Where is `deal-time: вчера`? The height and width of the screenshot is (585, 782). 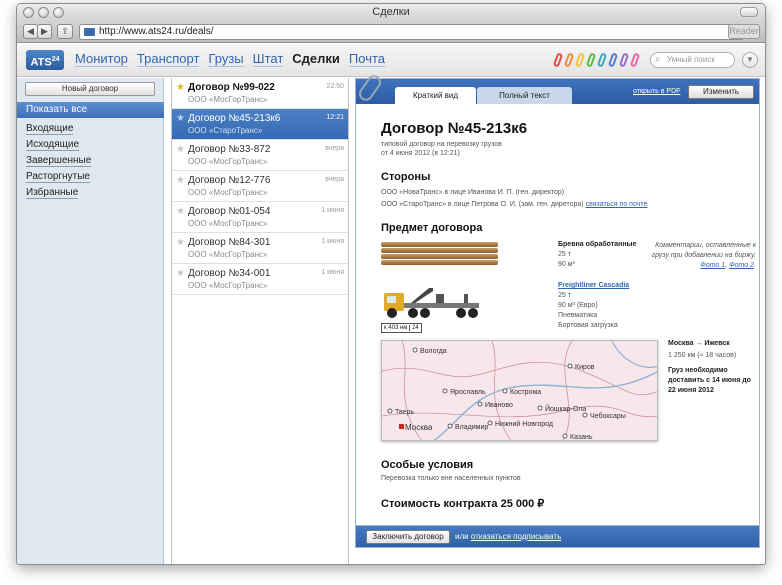 deal-time: вчера is located at coordinates (334, 179).